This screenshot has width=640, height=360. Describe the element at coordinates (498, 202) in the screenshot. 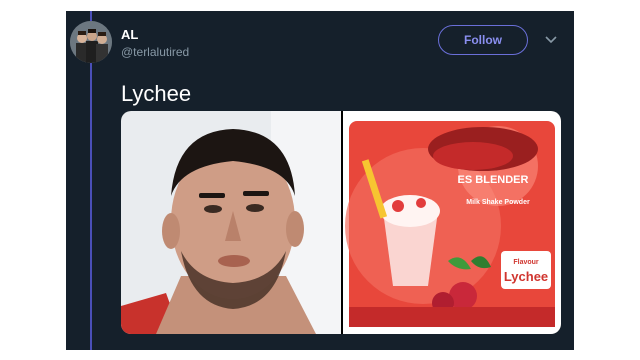

I see `product-text: Milk Shake Powder` at that location.